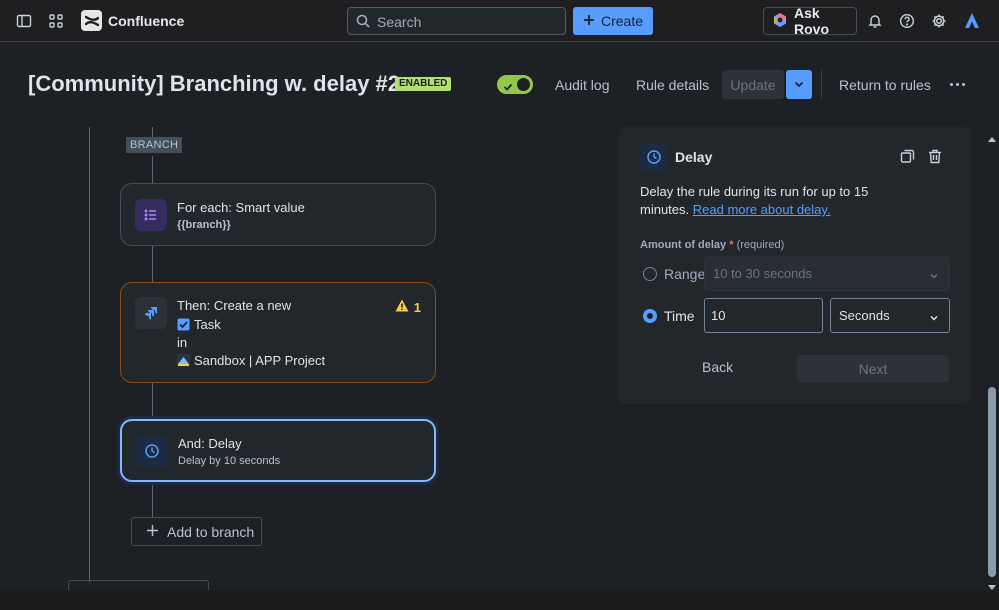 This screenshot has height=610, width=999. I want to click on scrollbar-thumb, so click(992, 482).